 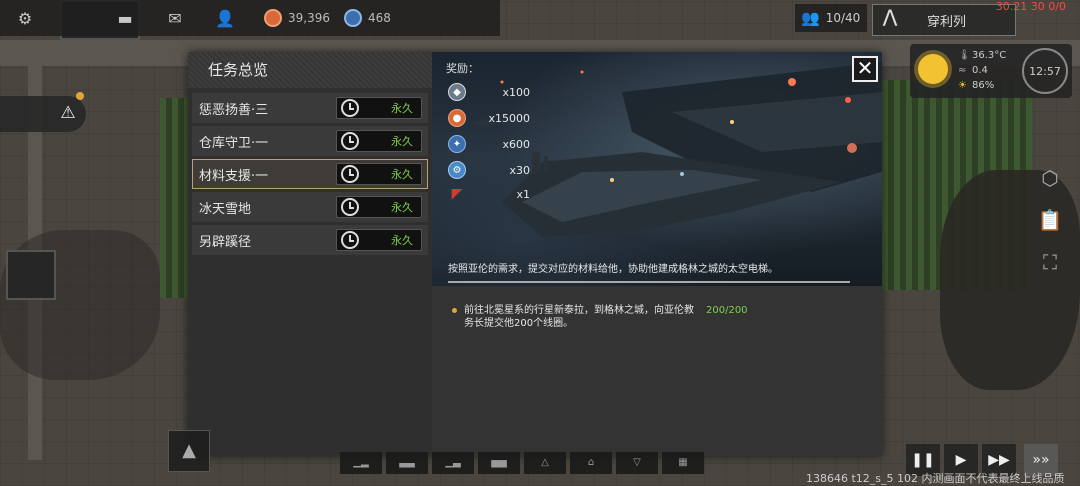 I want to click on wind-icon: ≈, so click(x=962, y=70).